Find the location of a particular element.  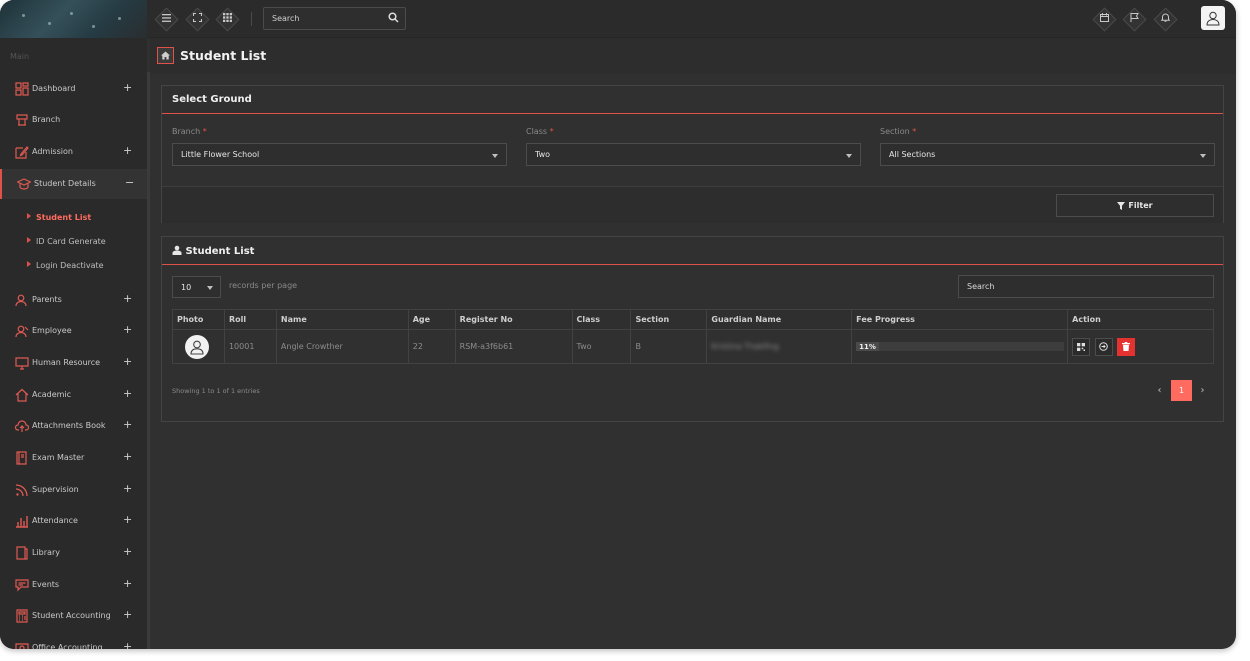

pagination-page-1: 1 is located at coordinates (1181, 390).